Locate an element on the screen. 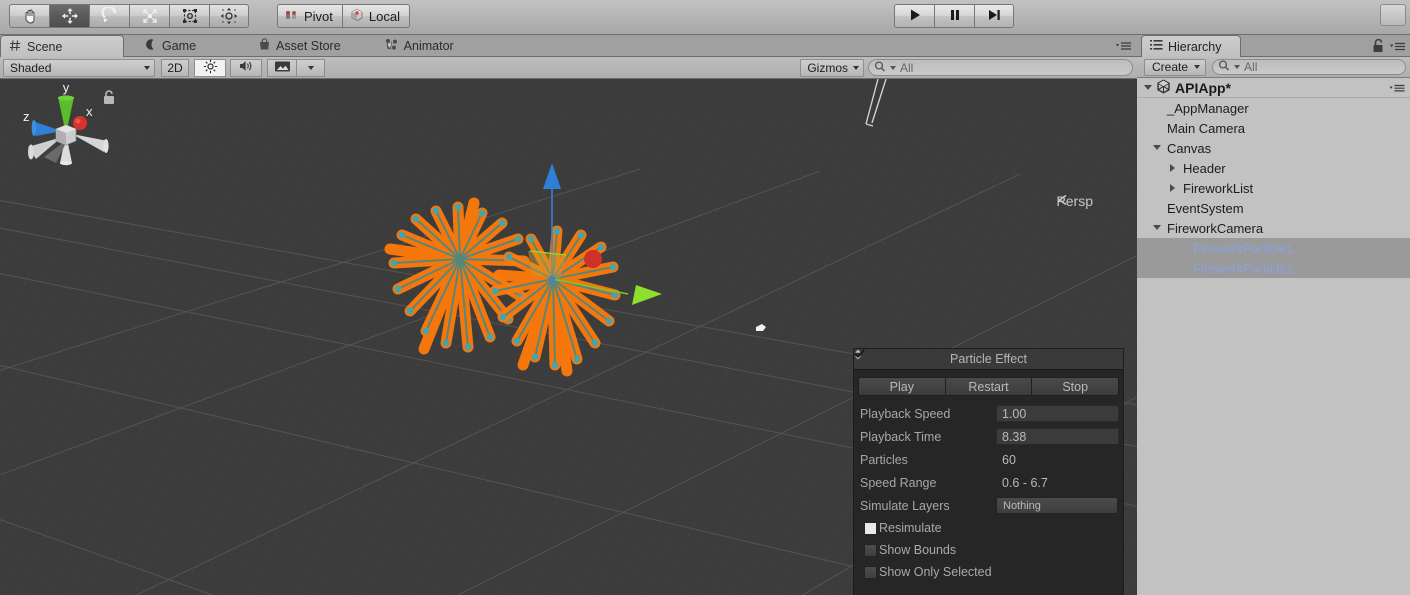  pivot-mode-button: Pivot is located at coordinates (309, 16).